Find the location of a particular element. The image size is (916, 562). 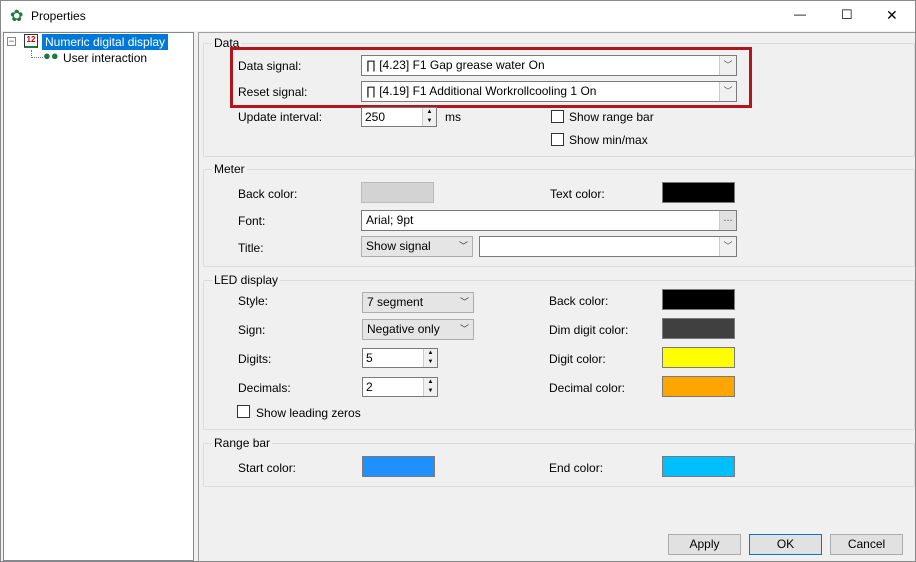

show-minmax-label: Show min/max is located at coordinates (608, 140).